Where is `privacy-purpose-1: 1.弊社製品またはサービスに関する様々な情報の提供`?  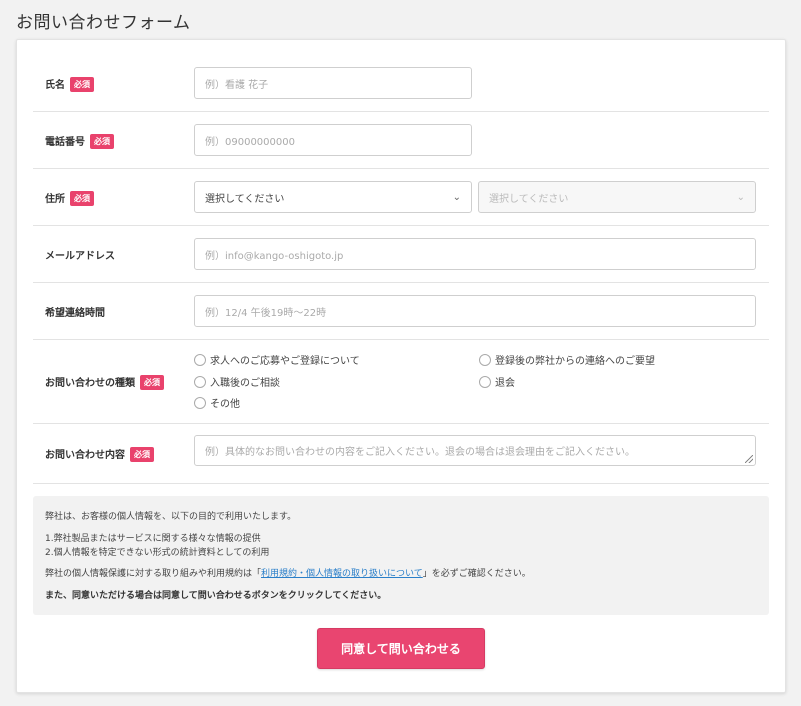 privacy-purpose-1: 1.弊社製品またはサービスに関する様々な情報の提供 is located at coordinates (153, 539).